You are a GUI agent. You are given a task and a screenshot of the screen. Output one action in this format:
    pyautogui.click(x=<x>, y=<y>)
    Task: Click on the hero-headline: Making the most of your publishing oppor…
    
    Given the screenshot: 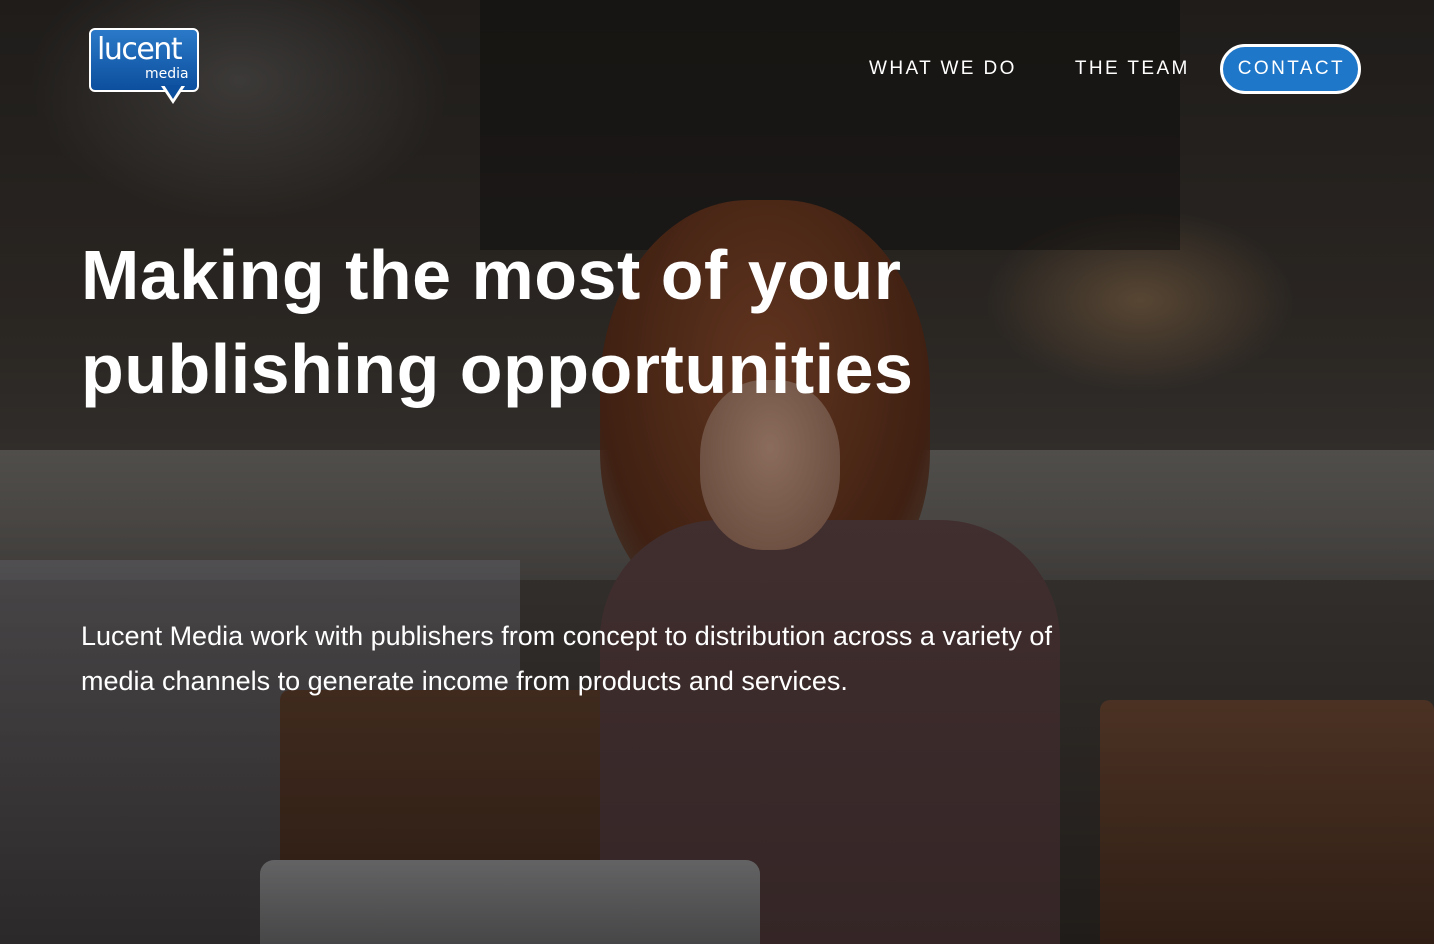 What is the action you would take?
    pyautogui.click(x=531, y=322)
    